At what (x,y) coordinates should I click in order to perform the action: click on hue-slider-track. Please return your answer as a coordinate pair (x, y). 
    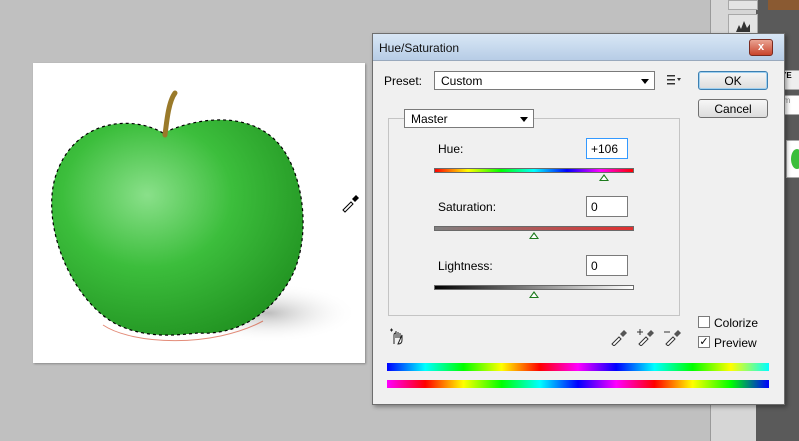
    Looking at the image, I should click on (534, 170).